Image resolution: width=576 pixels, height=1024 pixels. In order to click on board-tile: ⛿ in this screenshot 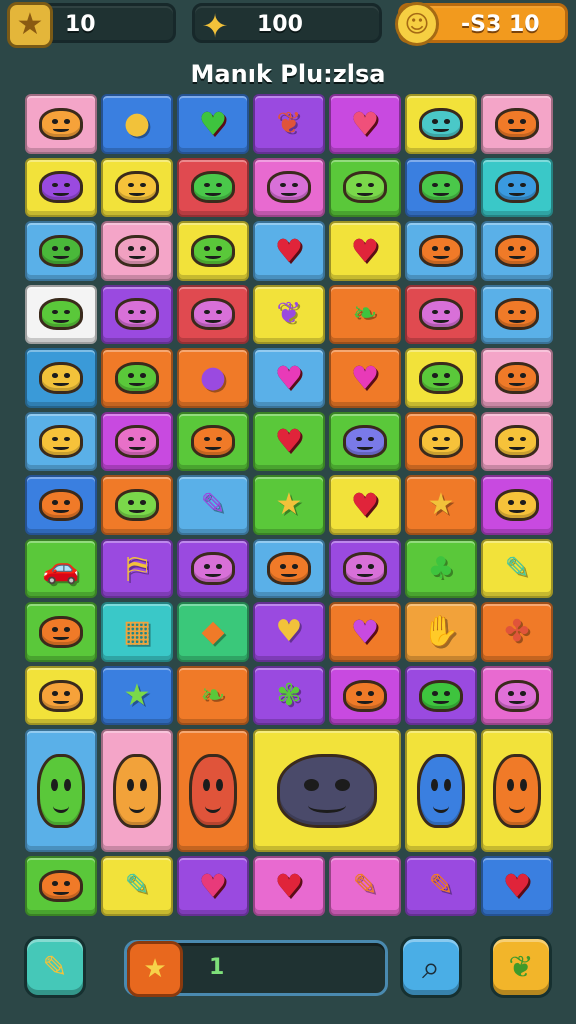, I will do `click(137, 568)`.